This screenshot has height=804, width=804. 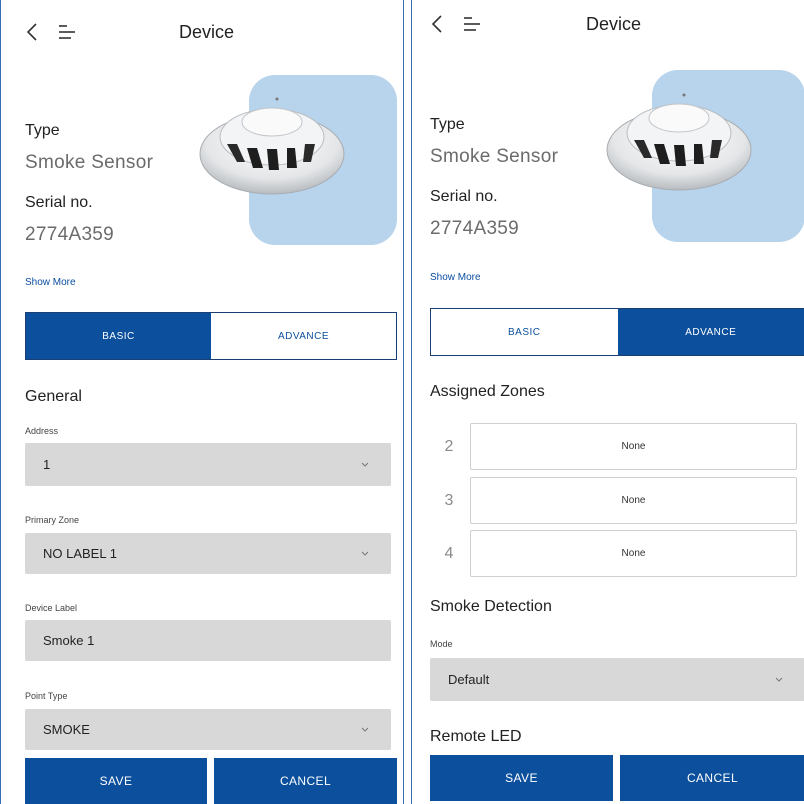 What do you see at coordinates (66, 729) in the screenshot?
I see `point-type-value: SMOKE` at bounding box center [66, 729].